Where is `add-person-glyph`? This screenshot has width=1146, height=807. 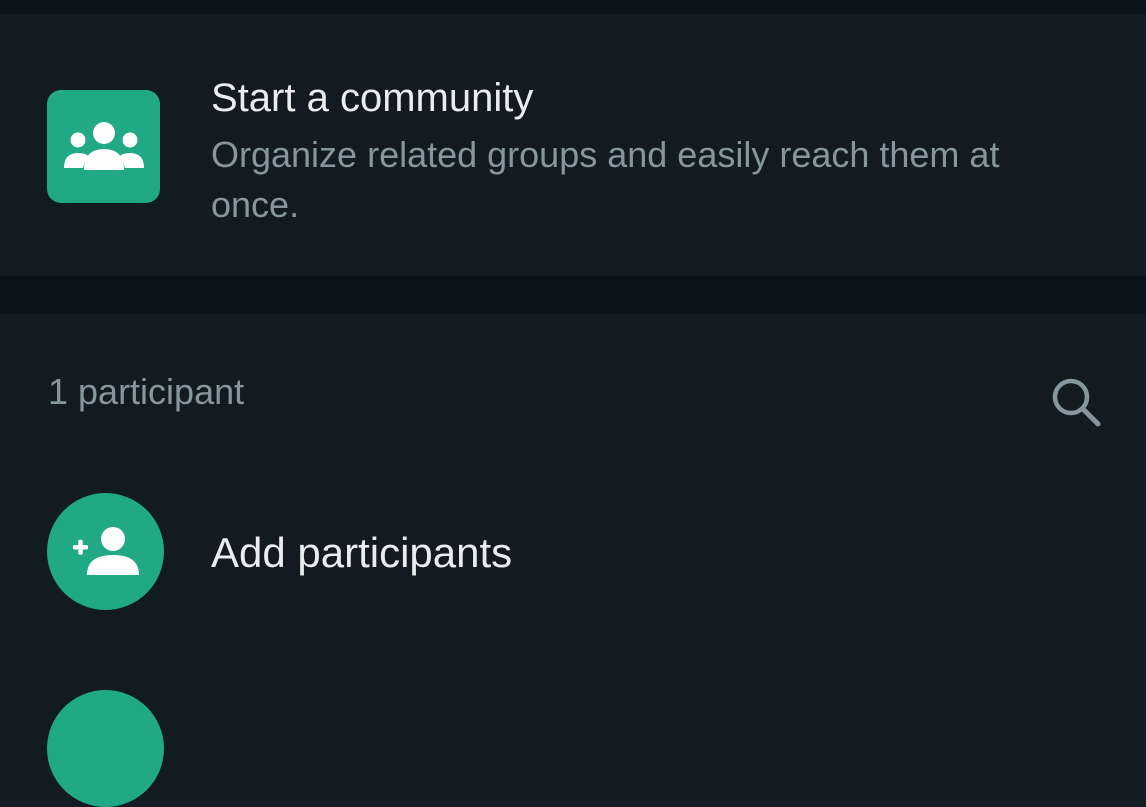
add-person-glyph is located at coordinates (105, 550).